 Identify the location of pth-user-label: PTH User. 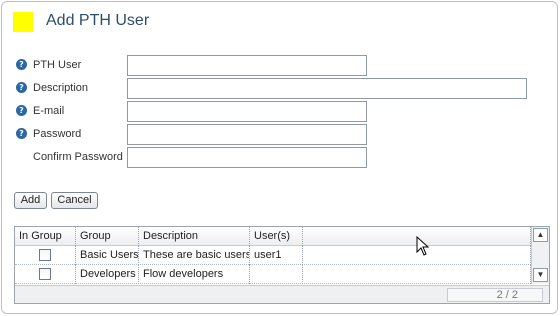
(57, 65).